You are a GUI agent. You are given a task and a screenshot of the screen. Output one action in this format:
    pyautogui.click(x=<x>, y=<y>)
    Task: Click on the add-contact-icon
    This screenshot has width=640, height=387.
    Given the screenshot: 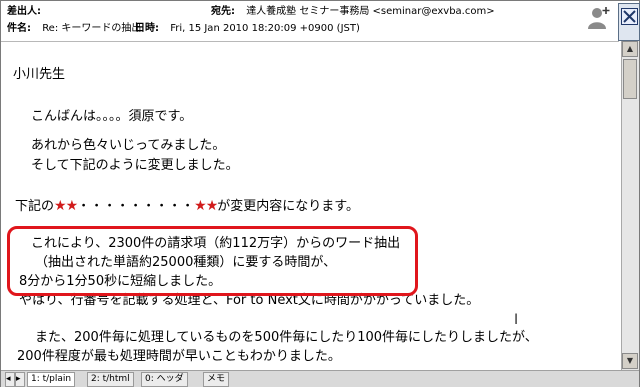 What is the action you would take?
    pyautogui.click(x=599, y=18)
    